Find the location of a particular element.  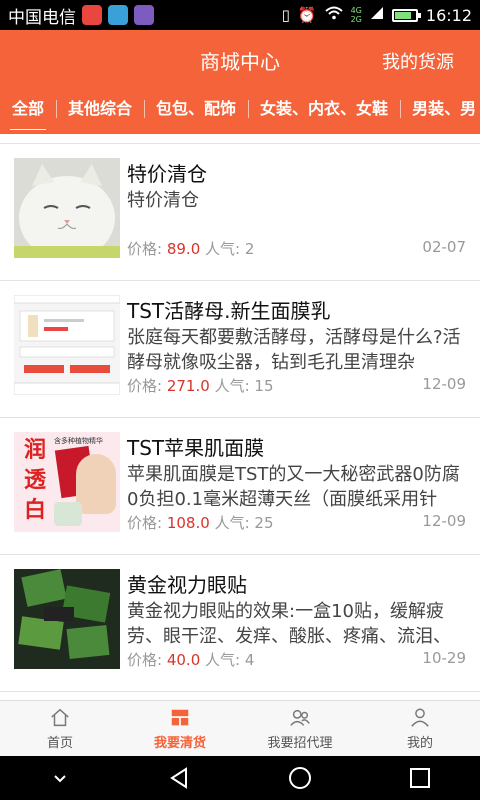

nav-label: 首页 is located at coordinates (59, 743).